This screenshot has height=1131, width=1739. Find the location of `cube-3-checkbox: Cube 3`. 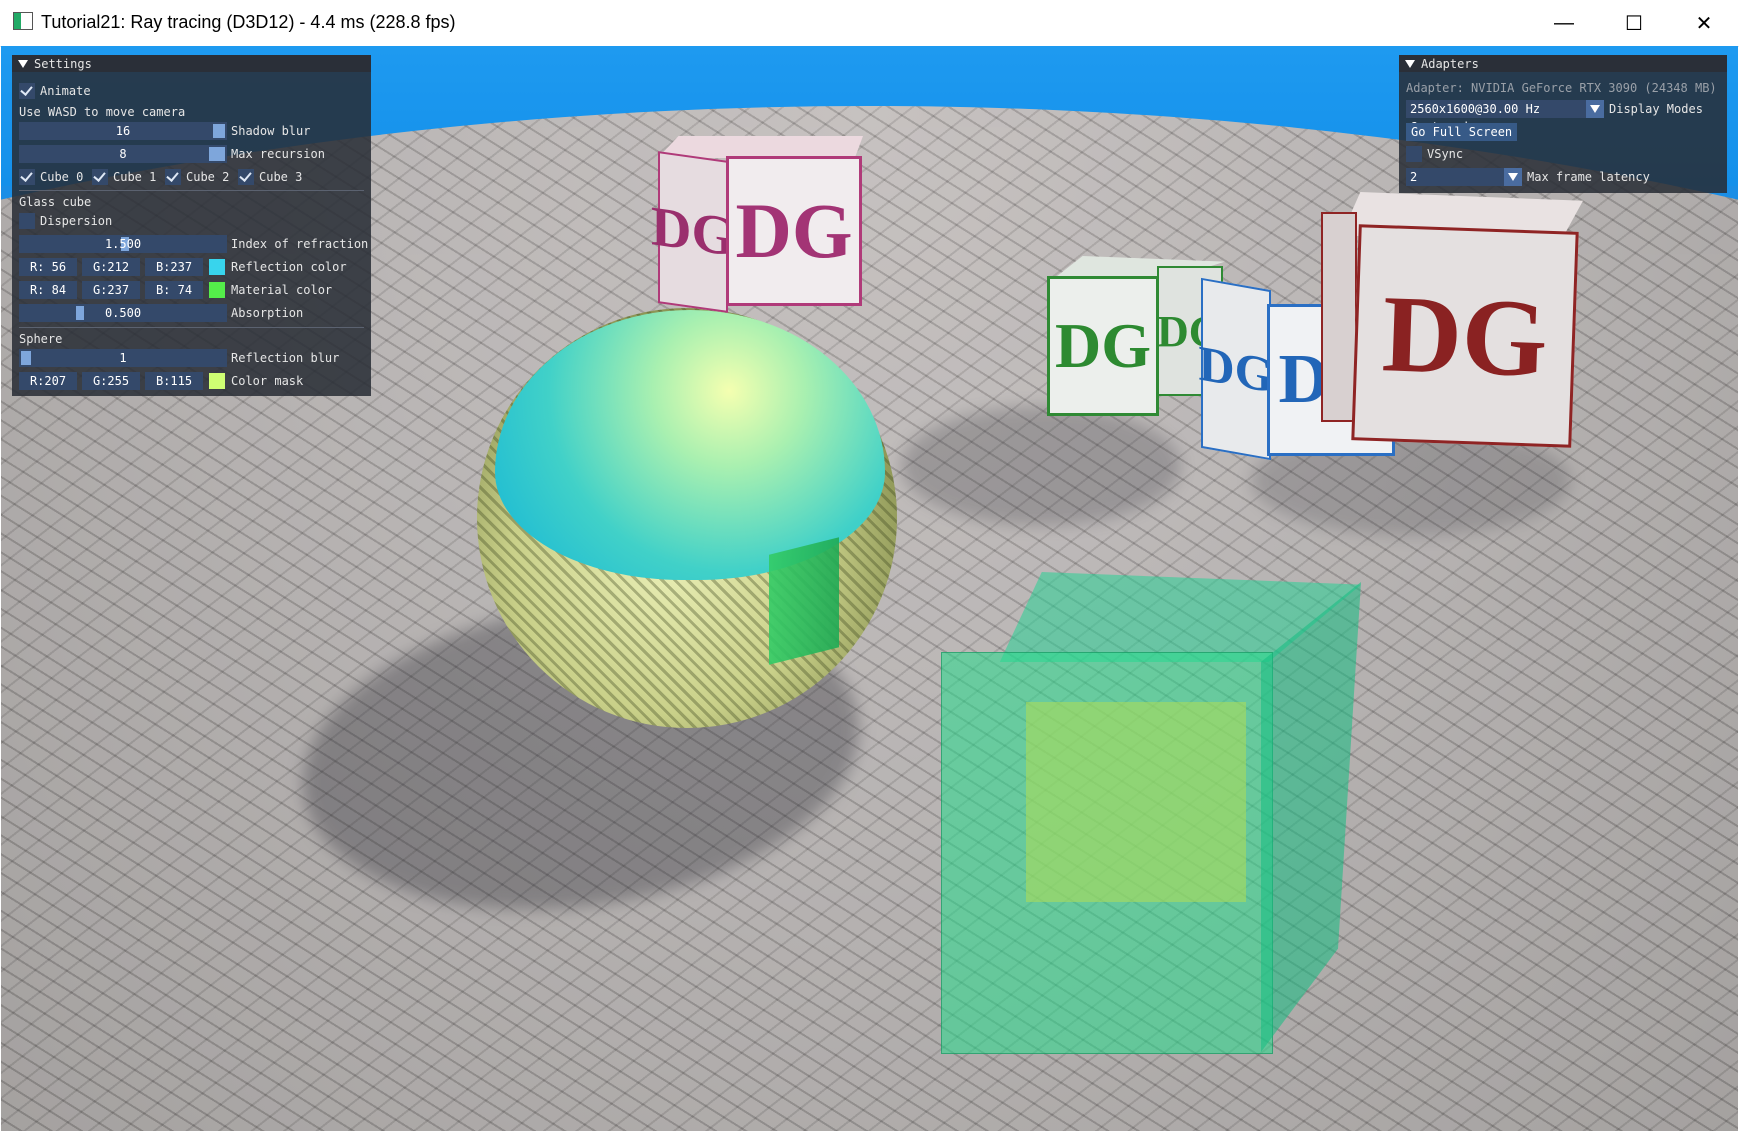

cube-3-checkbox: Cube 3 is located at coordinates (270, 177).